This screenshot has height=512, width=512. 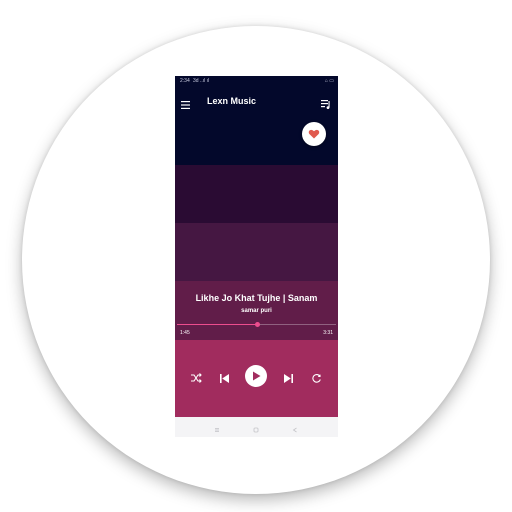 What do you see at coordinates (256, 81) in the screenshot?
I see `status-bar: 2:34 3d ..ıl ıl ⌂ ▭` at bounding box center [256, 81].